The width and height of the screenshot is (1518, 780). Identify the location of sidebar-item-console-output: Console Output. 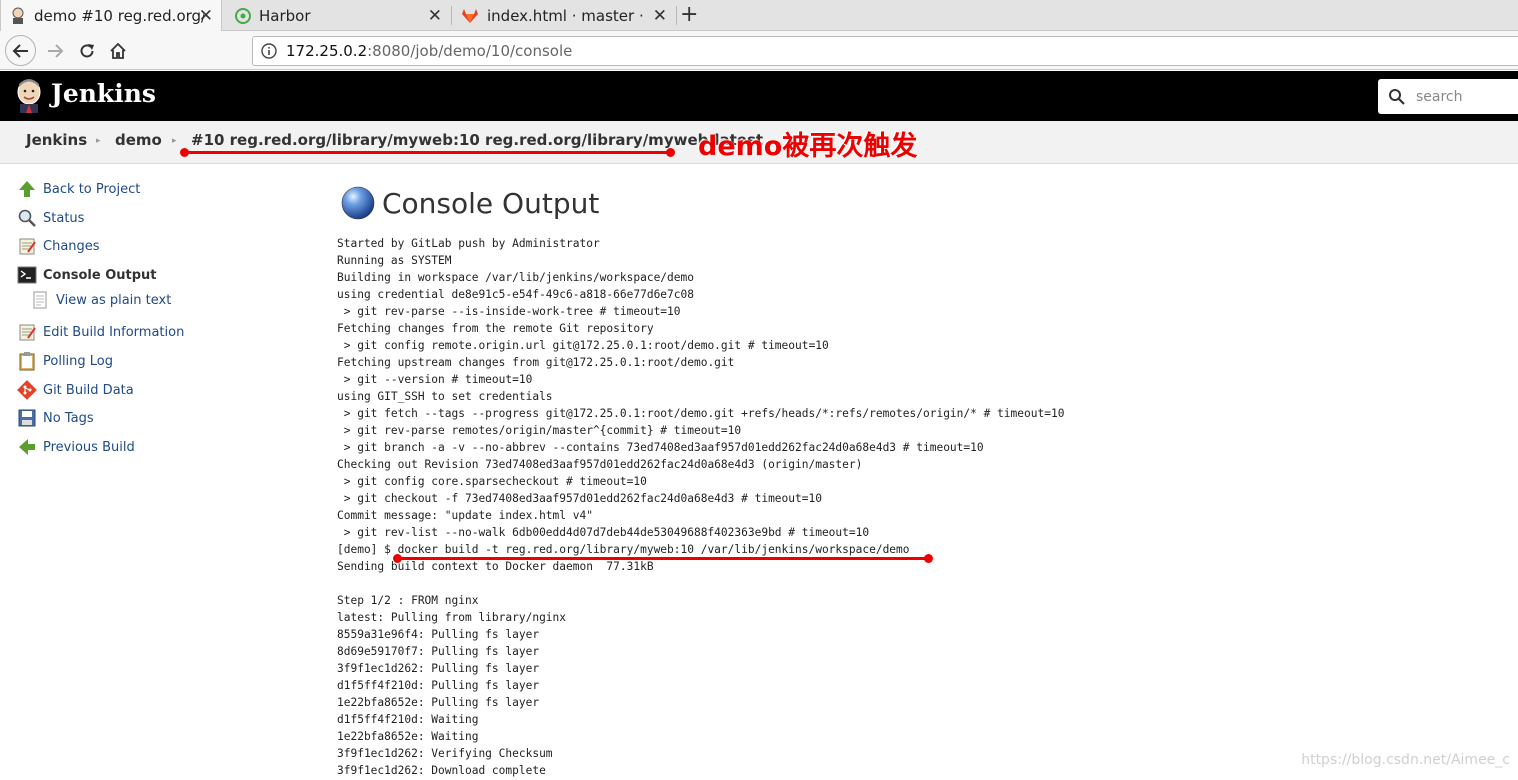
(87, 275).